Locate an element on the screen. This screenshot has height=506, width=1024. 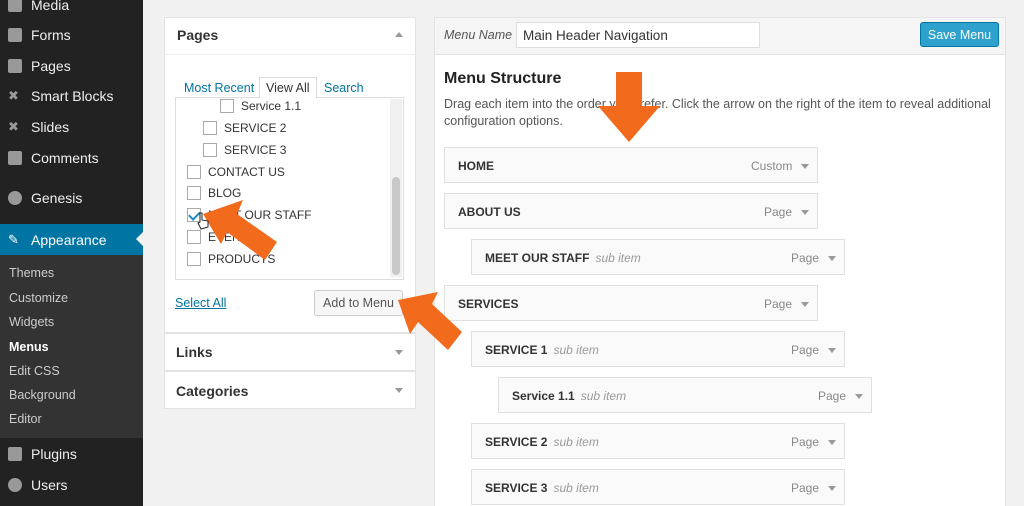
menu-item-title: HOME is located at coordinates (476, 166).